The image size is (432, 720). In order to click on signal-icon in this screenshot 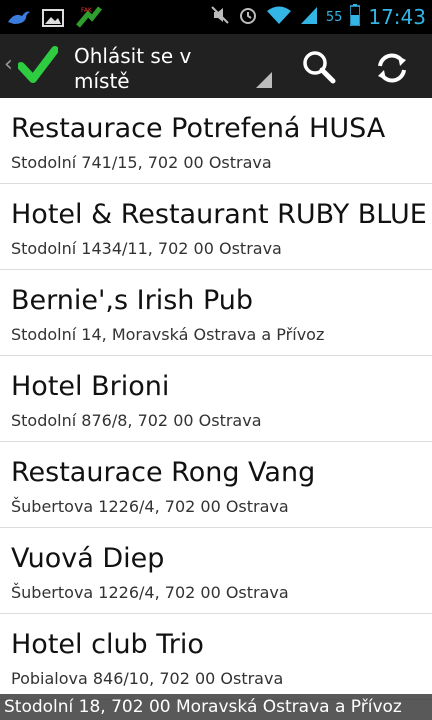, I will do `click(309, 17)`.